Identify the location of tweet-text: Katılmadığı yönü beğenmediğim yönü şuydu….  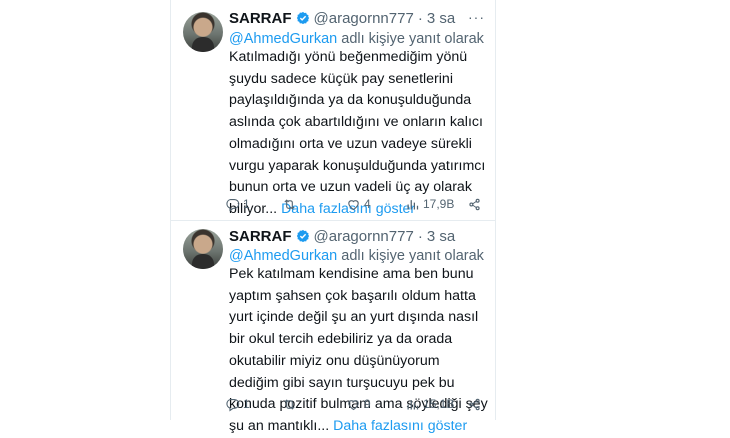
(361, 134).